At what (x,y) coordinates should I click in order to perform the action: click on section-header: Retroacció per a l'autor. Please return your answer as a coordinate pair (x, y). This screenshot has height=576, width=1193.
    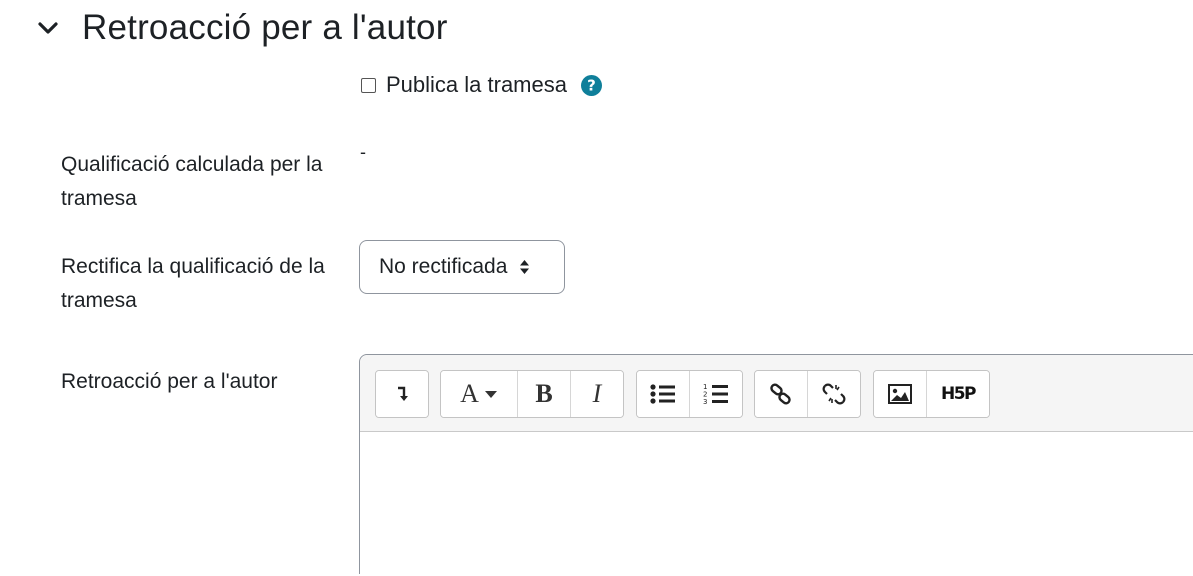
    Looking at the image, I should click on (242, 28).